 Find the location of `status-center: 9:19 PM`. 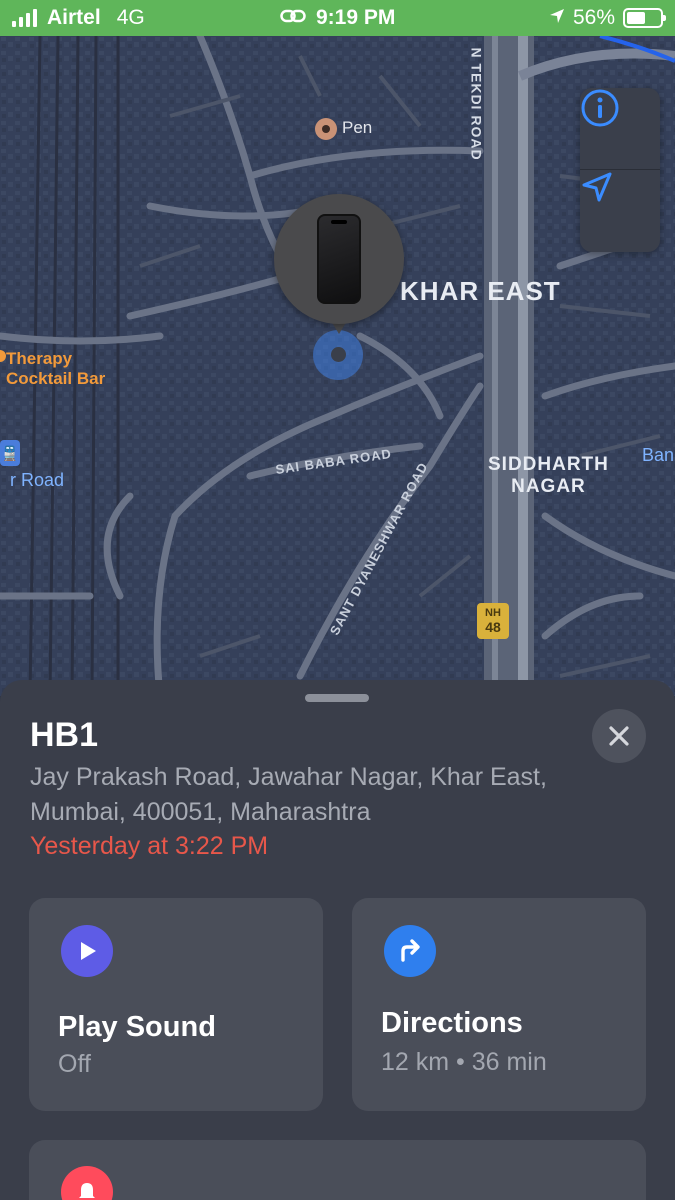

status-center: 9:19 PM is located at coordinates (337, 18).